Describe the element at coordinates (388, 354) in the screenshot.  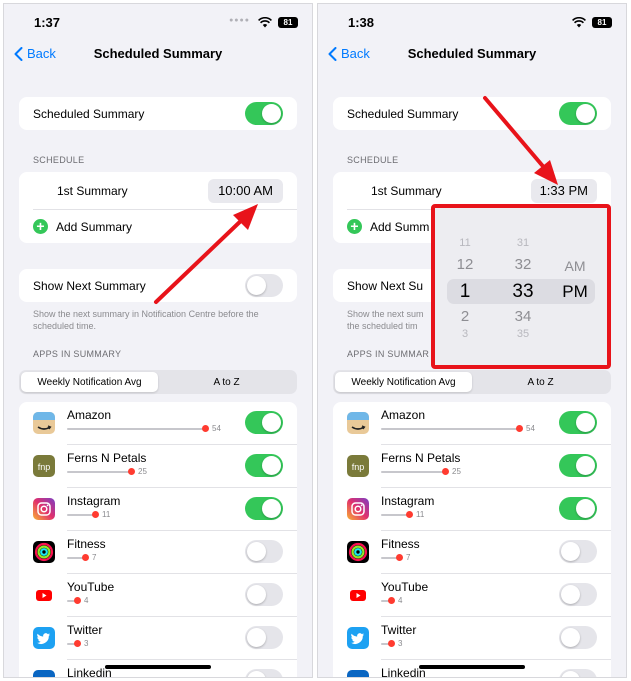
I see `apps-header: APPS IN SUMMAR` at that location.